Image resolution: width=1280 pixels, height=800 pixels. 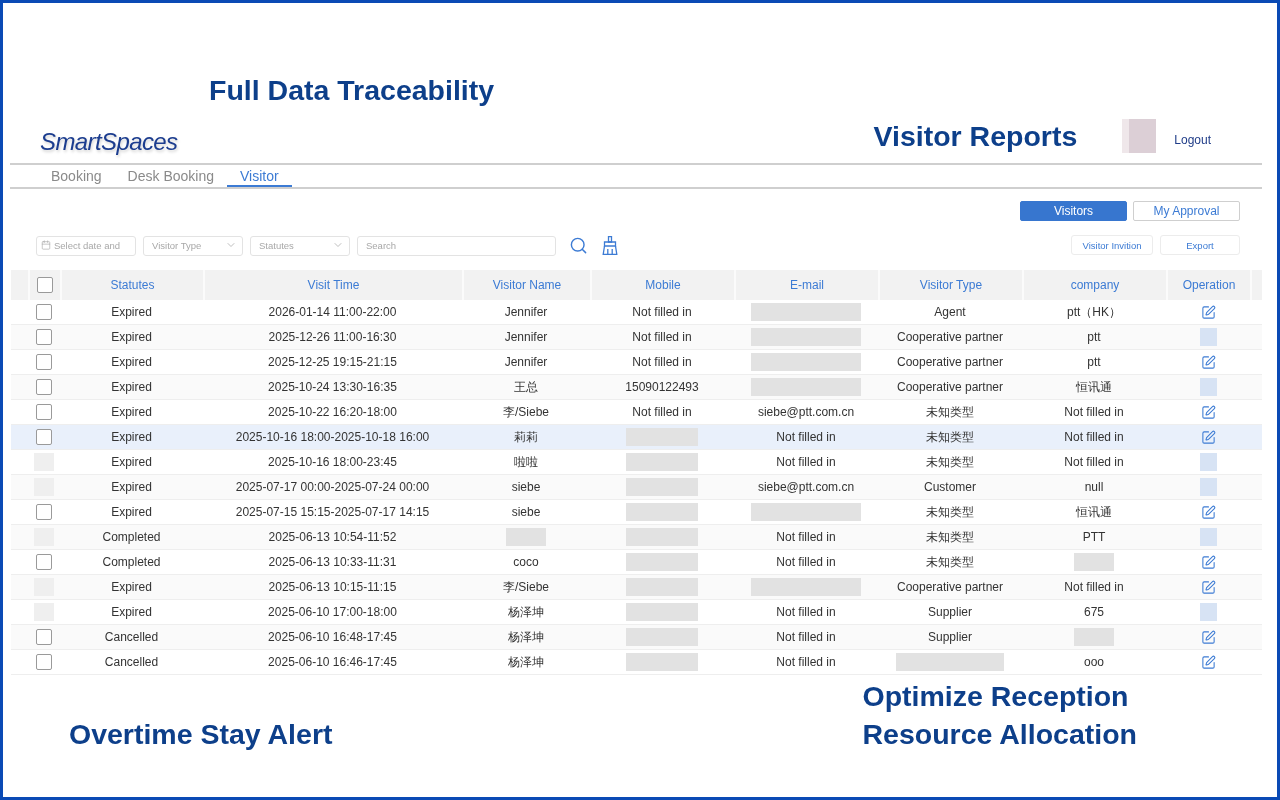 What do you see at coordinates (259, 176) in the screenshot?
I see `nav-tab: Visitor` at bounding box center [259, 176].